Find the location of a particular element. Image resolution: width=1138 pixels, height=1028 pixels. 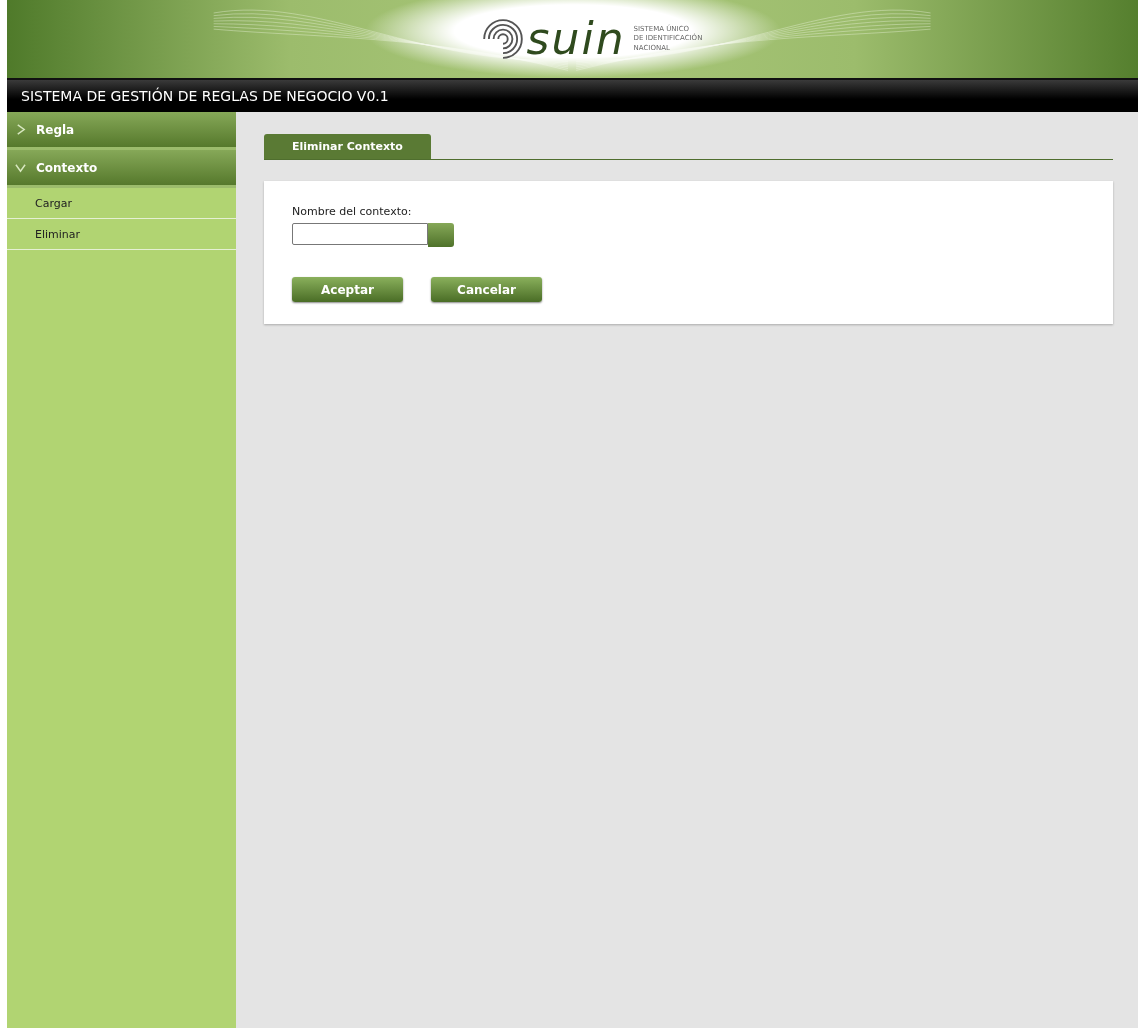

sidebar-section: Regla is located at coordinates (121, 131).